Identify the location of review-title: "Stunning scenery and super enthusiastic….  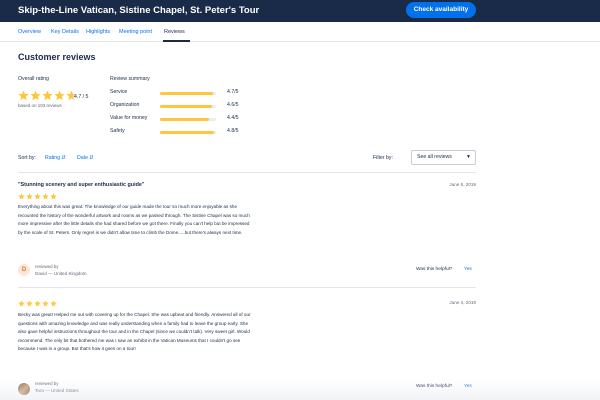
(81, 185).